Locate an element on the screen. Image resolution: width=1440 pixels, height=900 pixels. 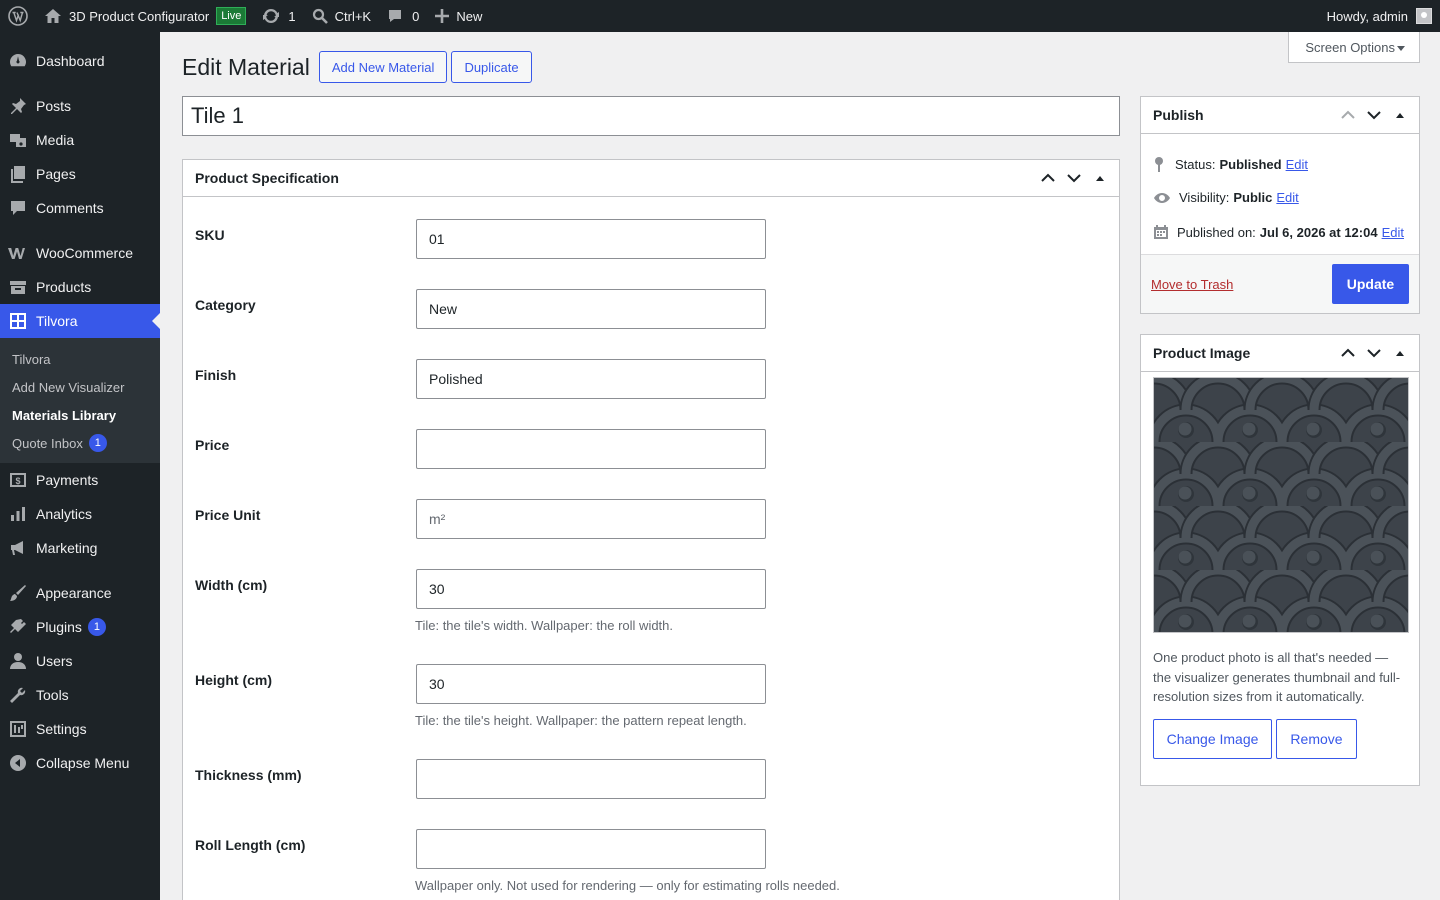
wrench-icon is located at coordinates (18, 695).